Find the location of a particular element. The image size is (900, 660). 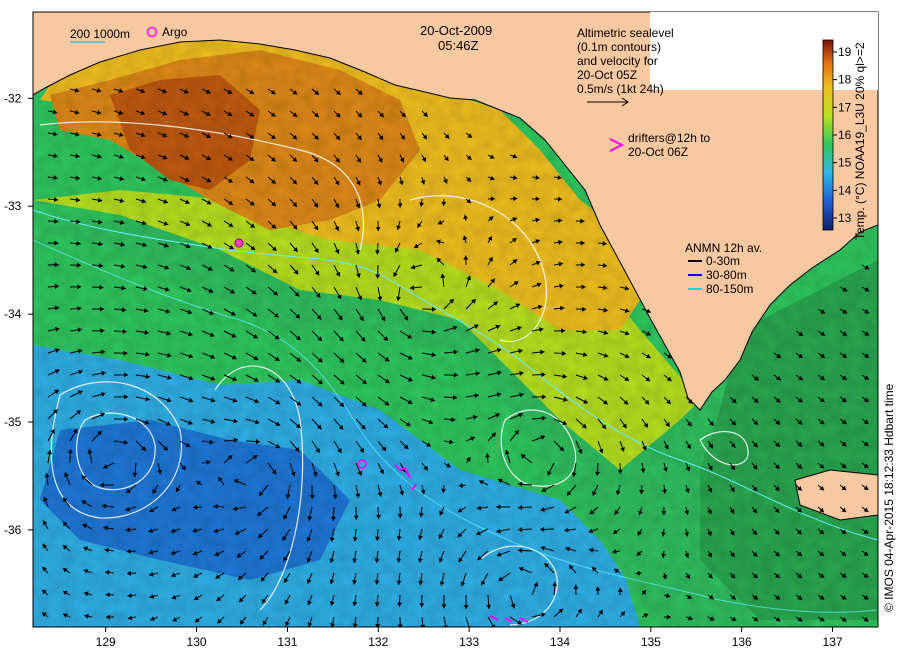

y-tick-label: -34 is located at coordinates (13, 314).